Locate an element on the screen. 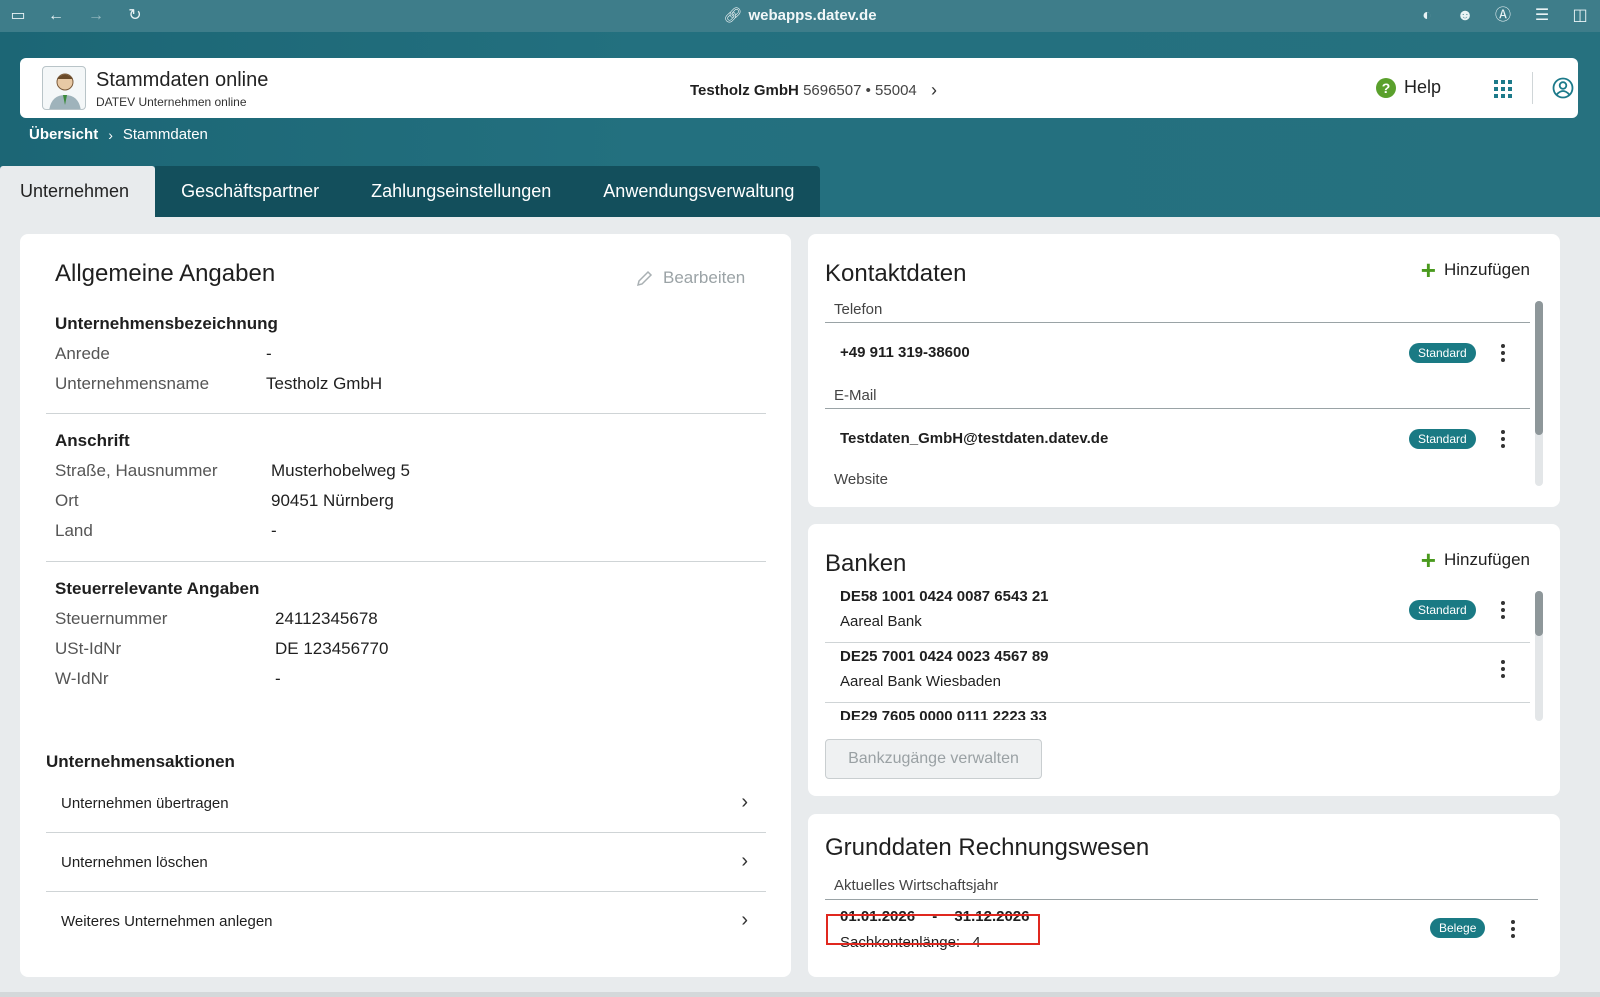 The width and height of the screenshot is (1600, 997). add-bank-button: + Hinzufügen is located at coordinates (1475, 560).